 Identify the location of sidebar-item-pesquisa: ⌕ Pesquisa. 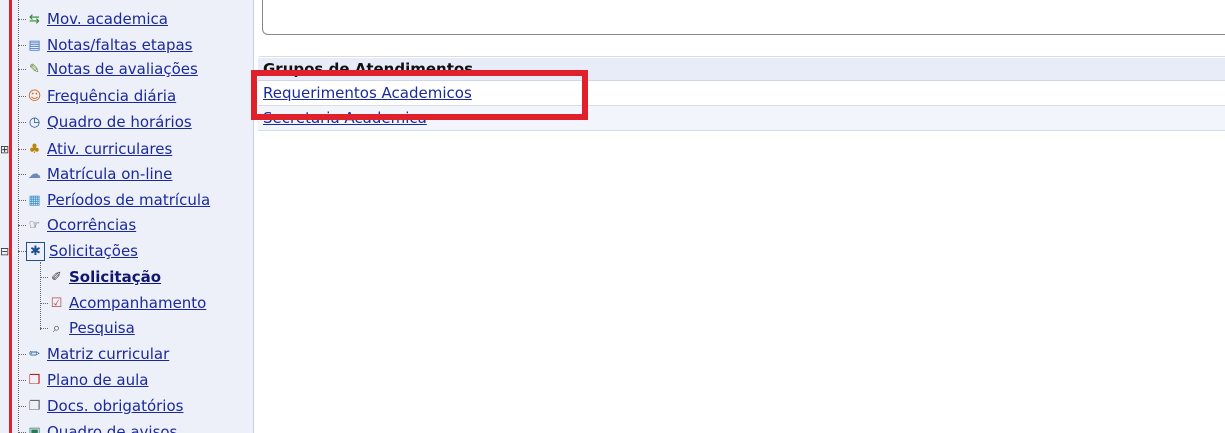
(87, 328).